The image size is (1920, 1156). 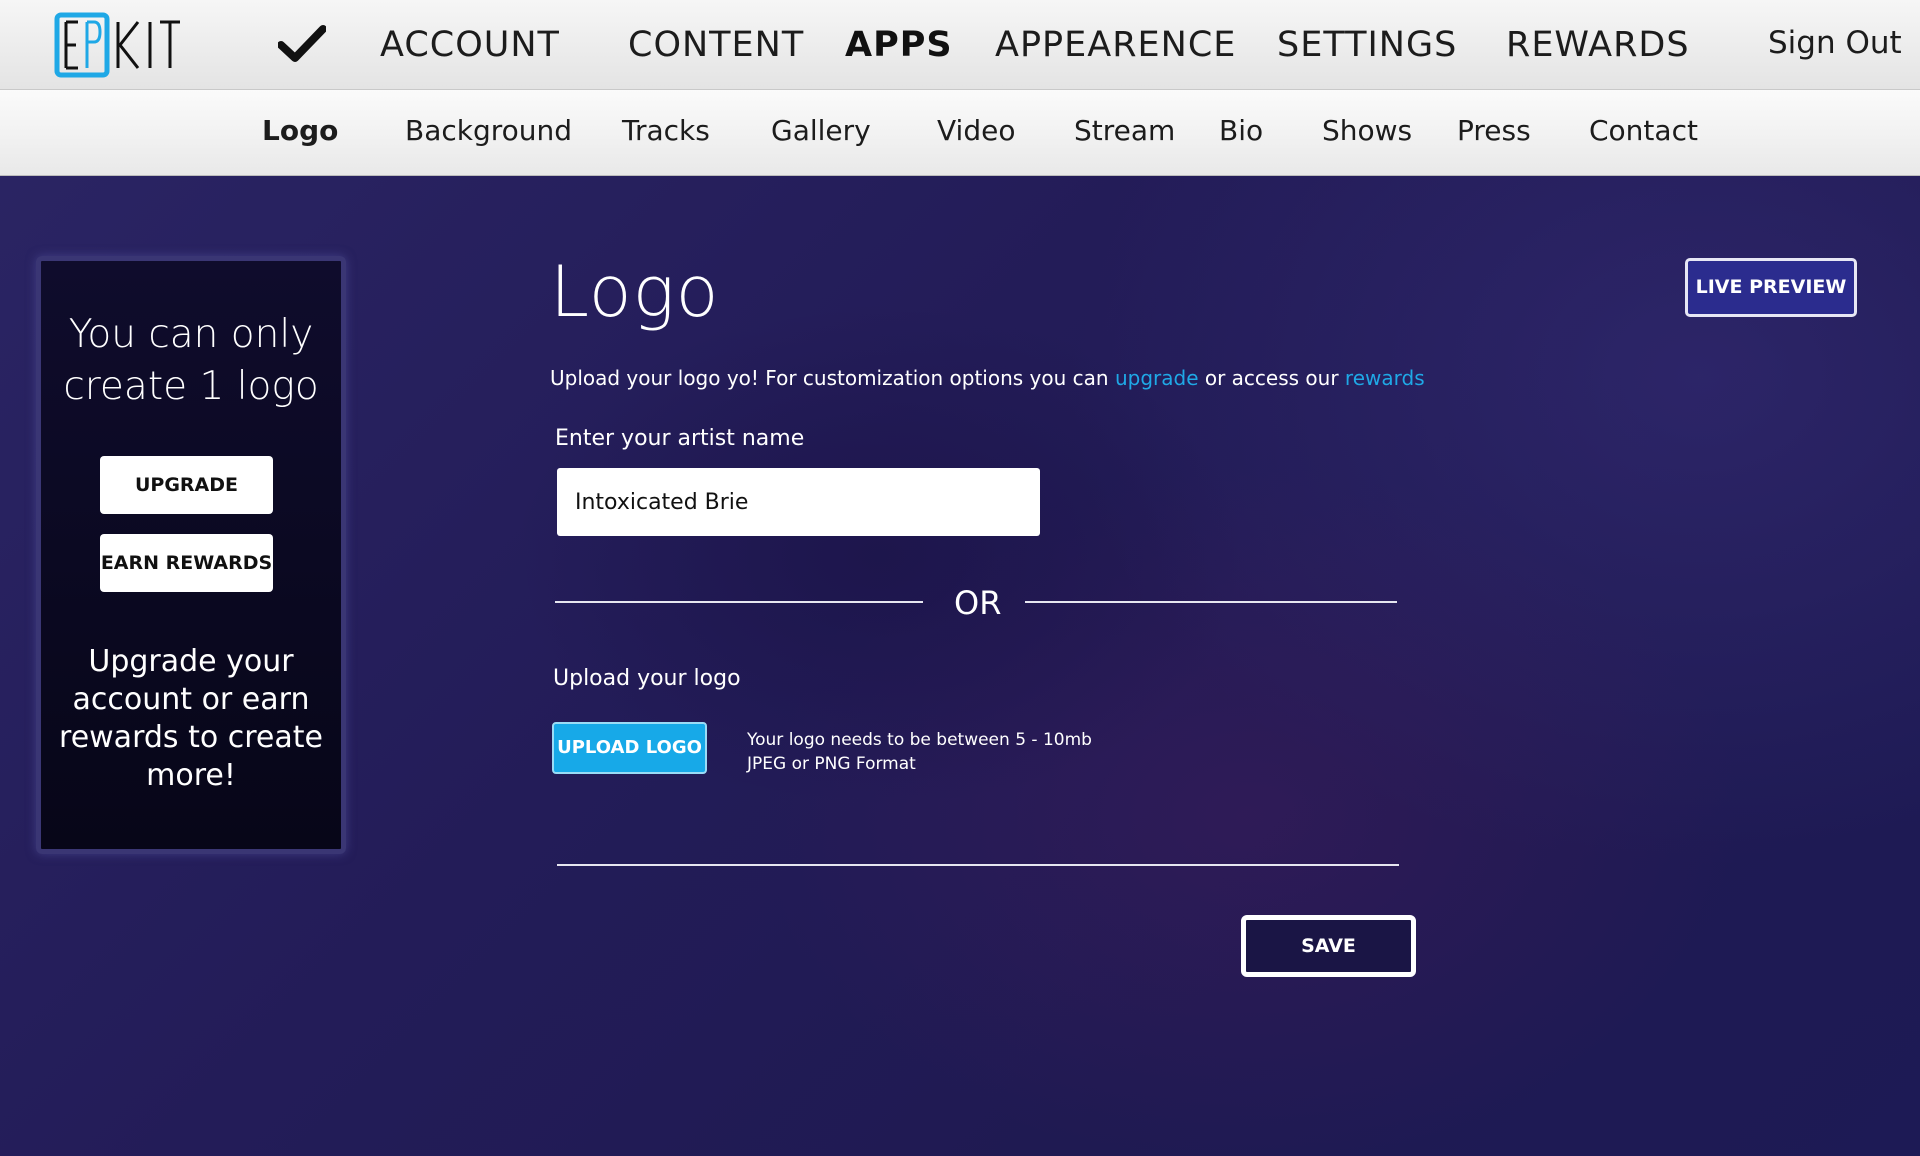 I want to click on nav-settings: SETTINGS, so click(x=1367, y=45).